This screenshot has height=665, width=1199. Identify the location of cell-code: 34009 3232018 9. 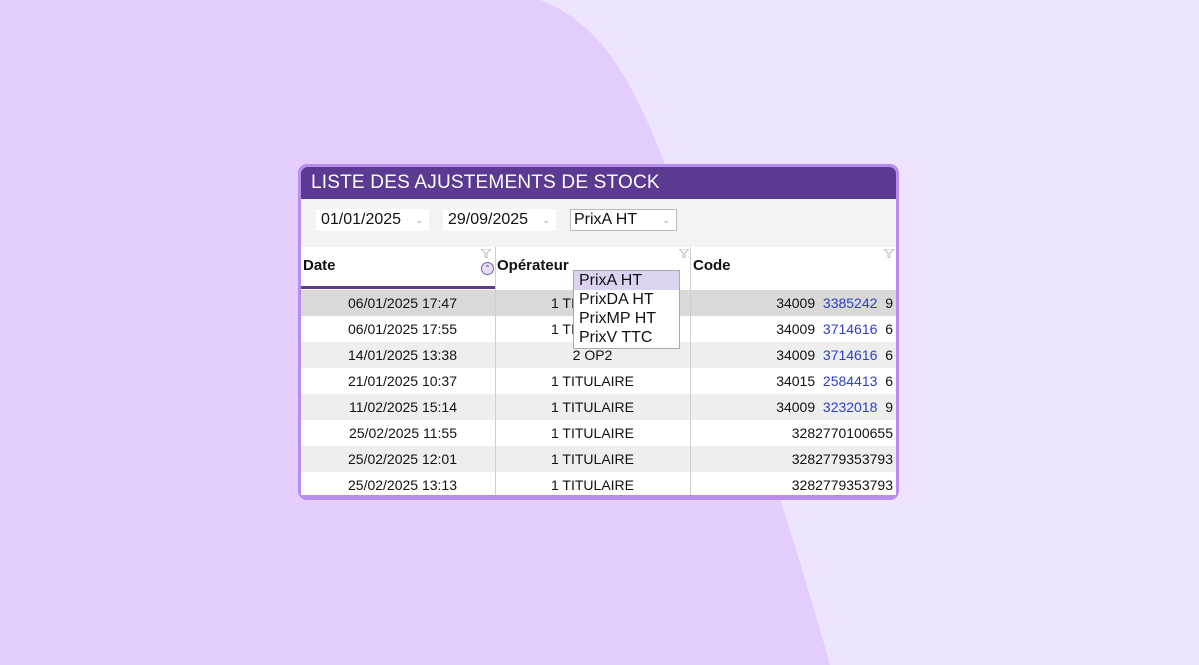
(834, 407).